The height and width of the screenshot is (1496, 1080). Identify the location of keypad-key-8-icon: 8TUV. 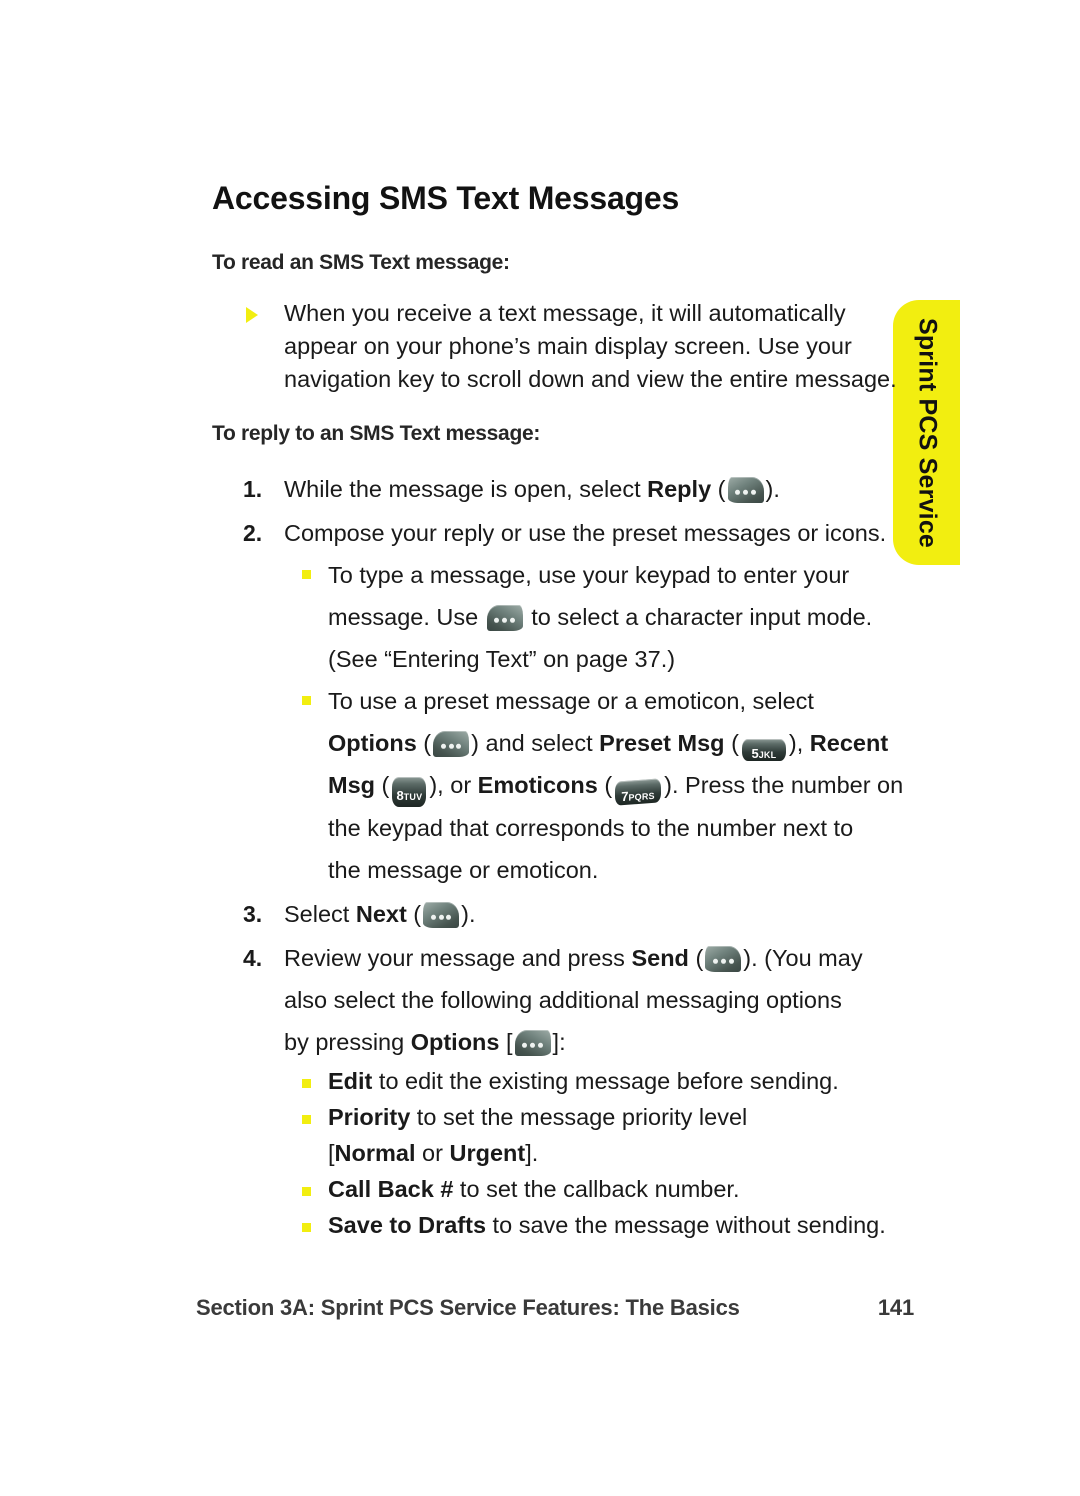
(409, 792).